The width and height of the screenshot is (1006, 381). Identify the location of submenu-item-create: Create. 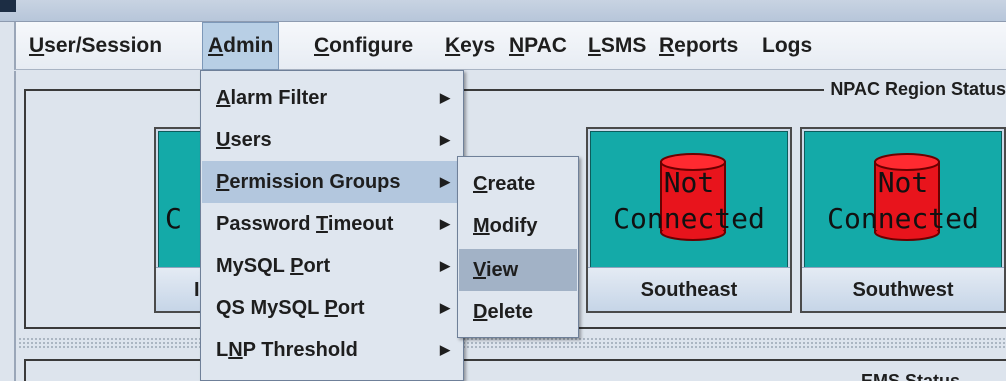
(518, 184).